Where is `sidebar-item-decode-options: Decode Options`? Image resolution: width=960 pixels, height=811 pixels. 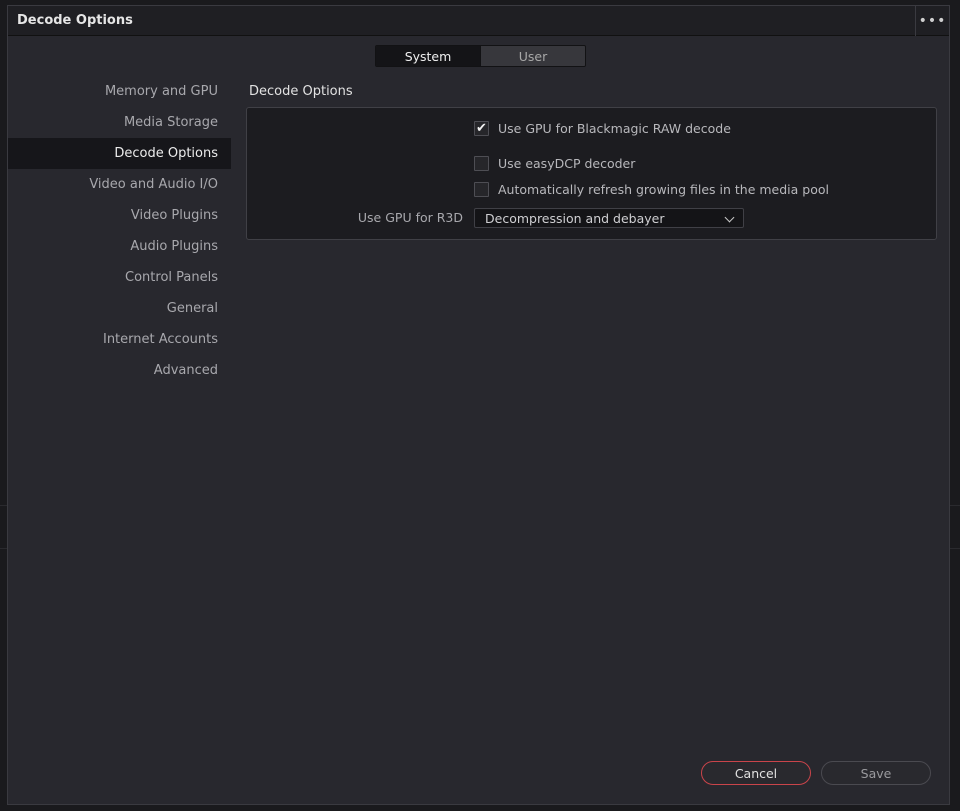
sidebar-item-decode-options: Decode Options is located at coordinates (119, 153).